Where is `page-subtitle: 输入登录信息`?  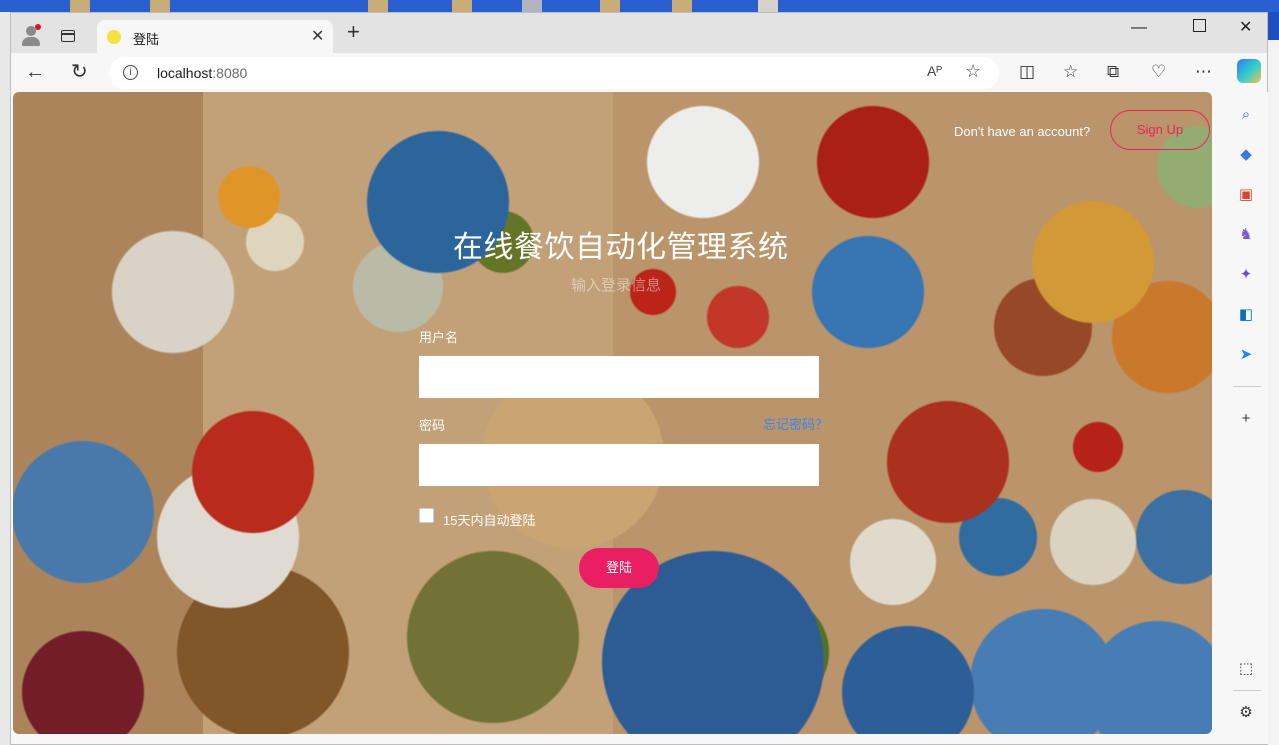
page-subtitle: 输入登录信息 is located at coordinates (616, 285).